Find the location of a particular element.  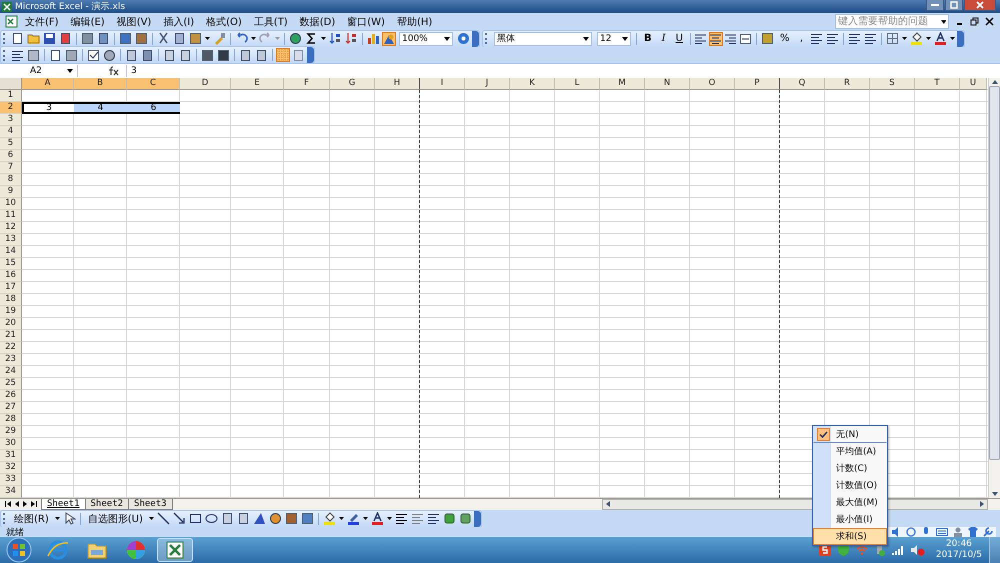

row-header: 1 is located at coordinates (11, 96).